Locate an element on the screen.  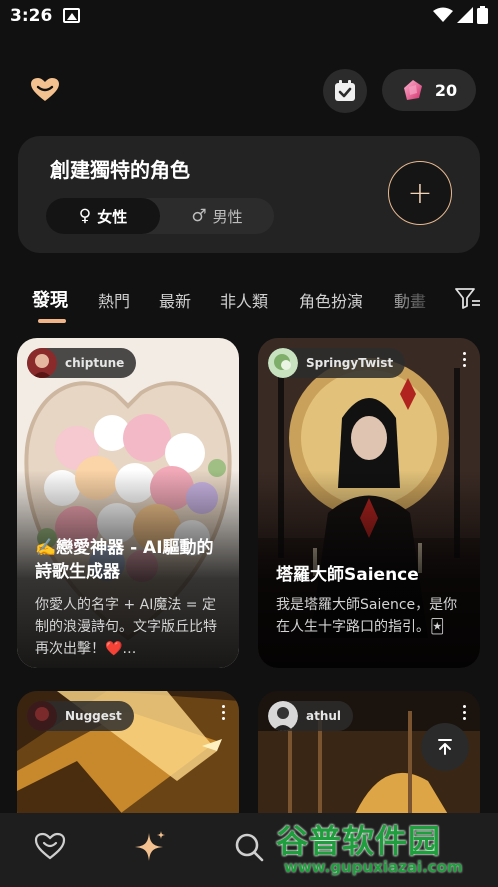
female-option: ♀ 女性 is located at coordinates (103, 216).